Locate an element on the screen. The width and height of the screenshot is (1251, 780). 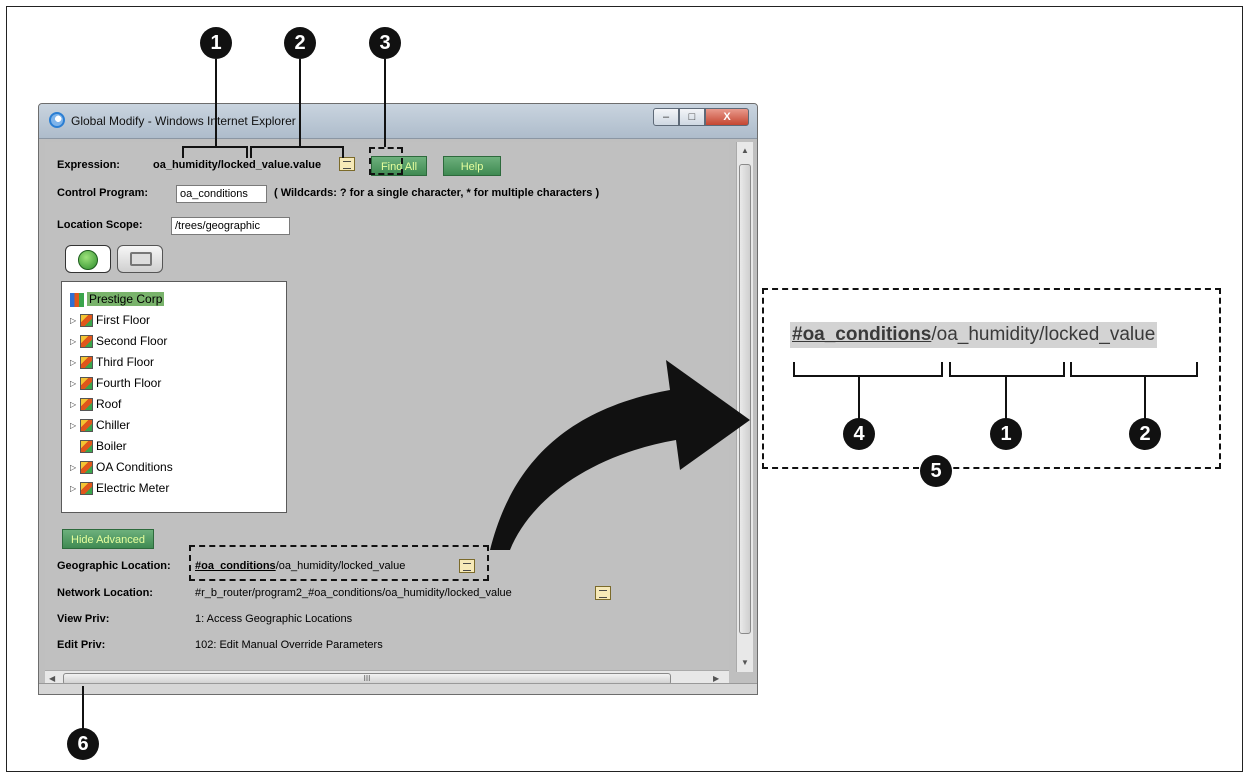
network-tree-toggle is located at coordinates (140, 259).